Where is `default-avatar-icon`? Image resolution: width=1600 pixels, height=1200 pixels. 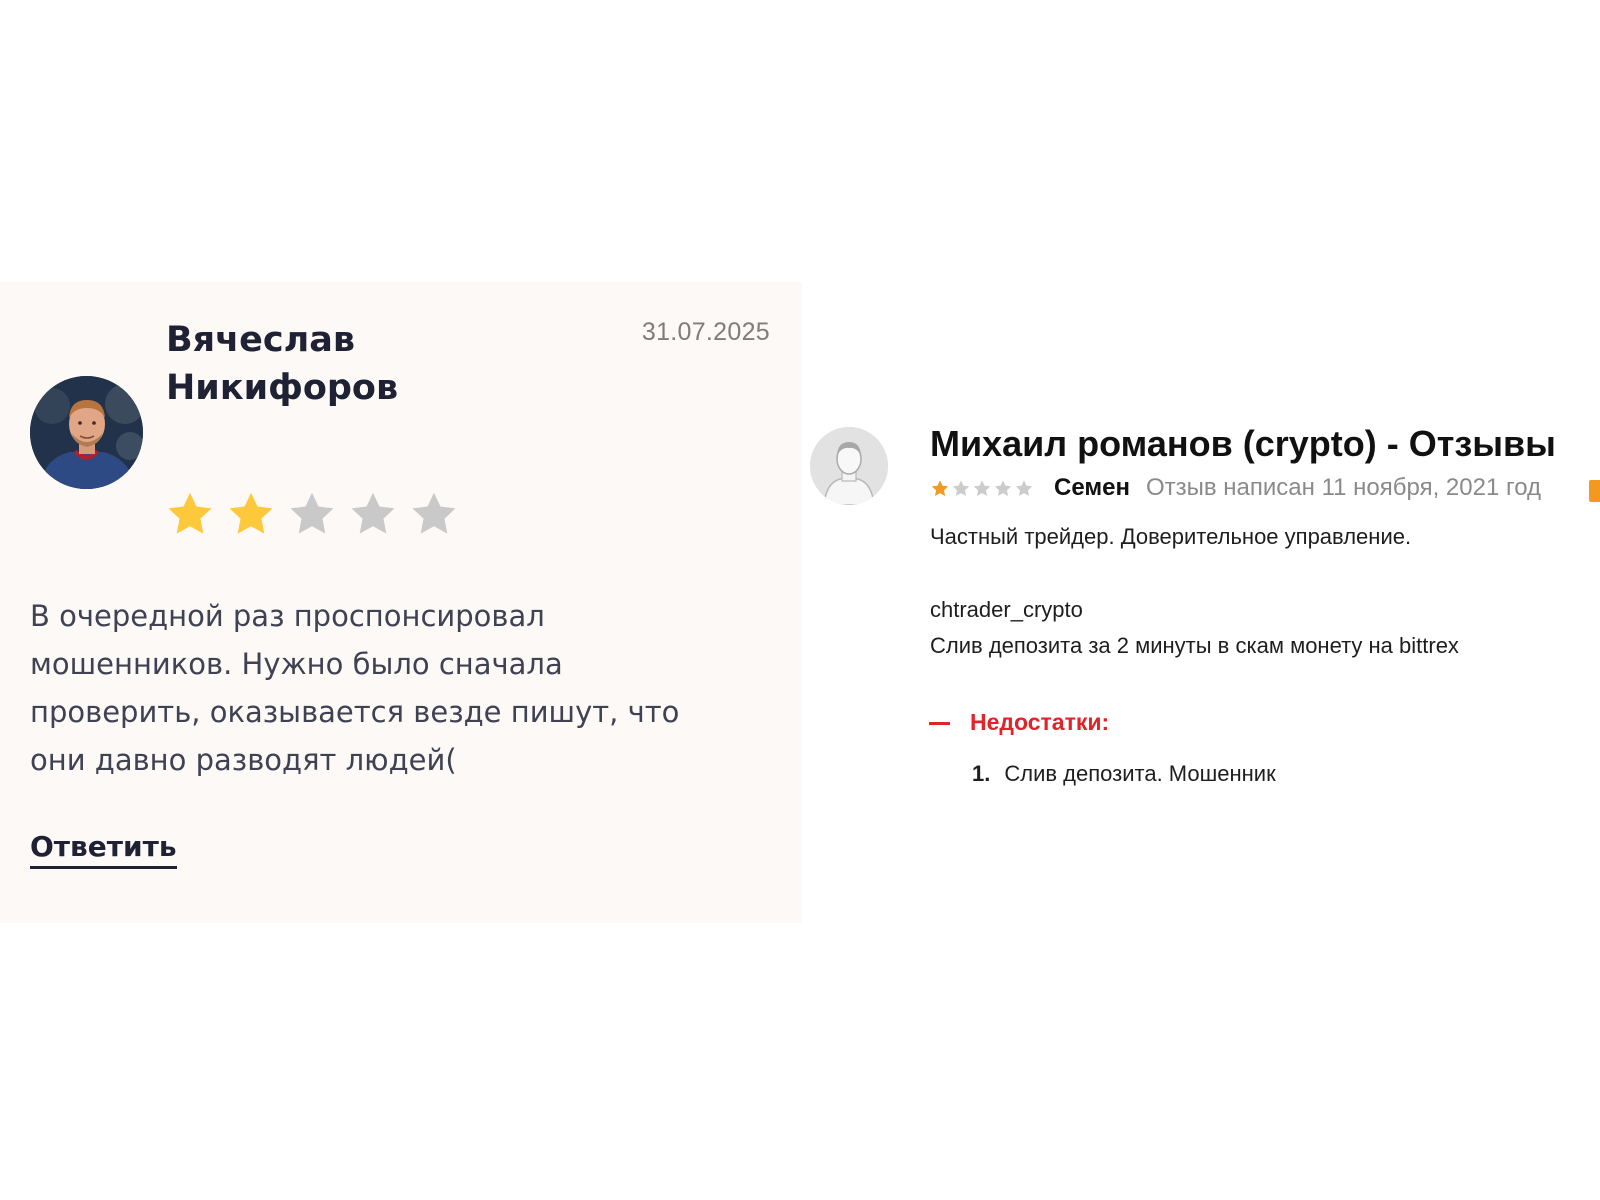 default-avatar-icon is located at coordinates (849, 466).